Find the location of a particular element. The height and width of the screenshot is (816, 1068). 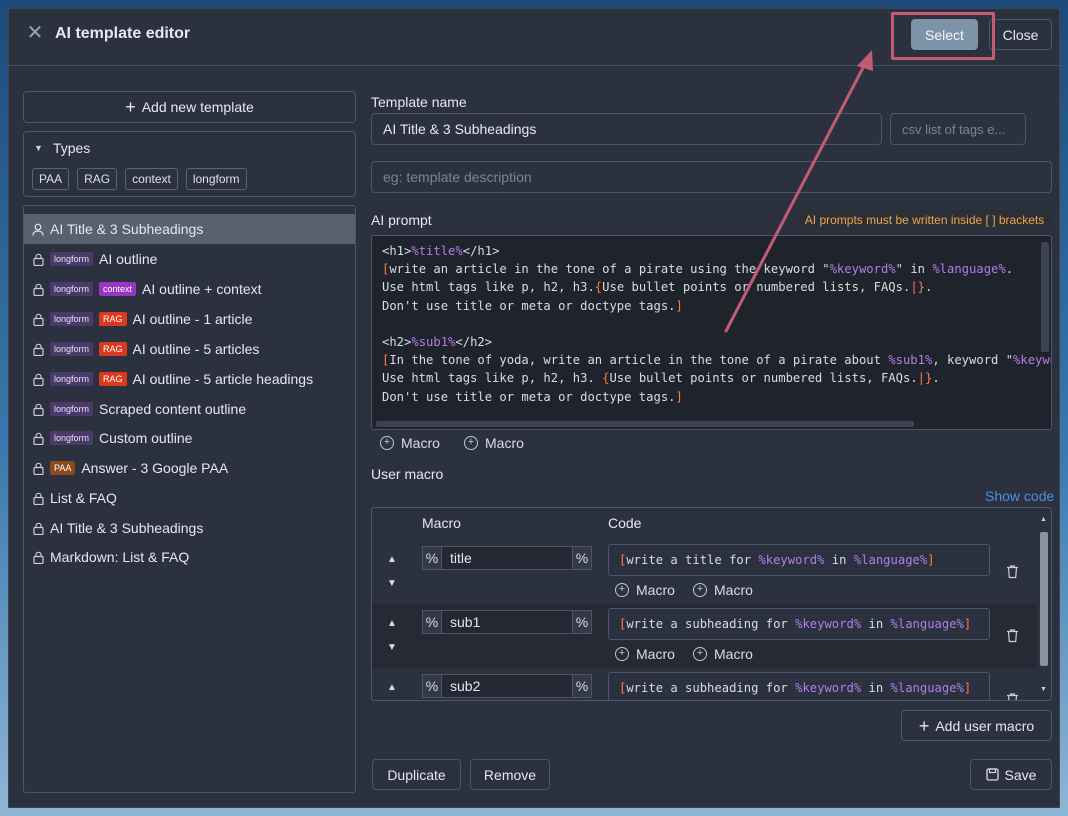

add-user-macro-button: + Add user macro is located at coordinates (976, 725).